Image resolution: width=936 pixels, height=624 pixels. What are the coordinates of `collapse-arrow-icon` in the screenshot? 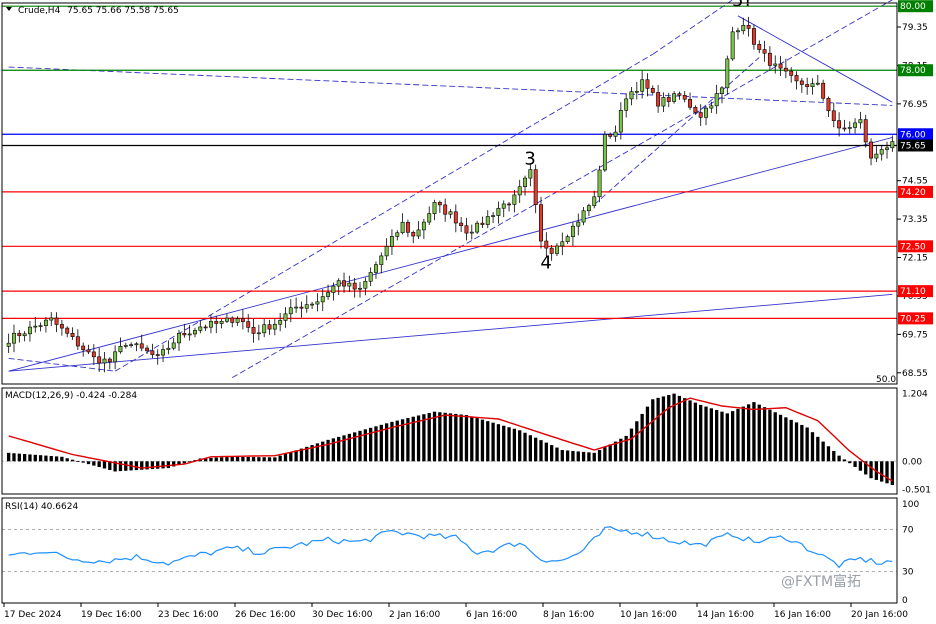 It's located at (9, 9).